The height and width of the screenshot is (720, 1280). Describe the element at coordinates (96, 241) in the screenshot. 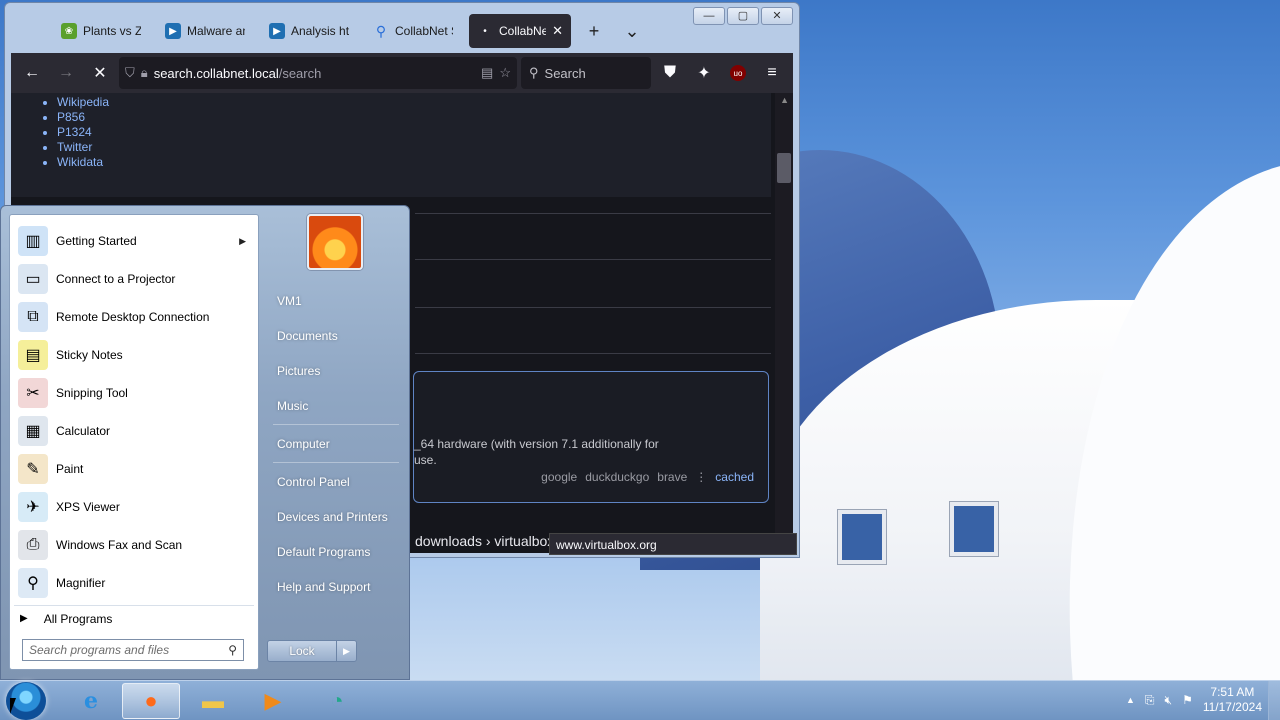

I see `program-label: Getting Started` at that location.